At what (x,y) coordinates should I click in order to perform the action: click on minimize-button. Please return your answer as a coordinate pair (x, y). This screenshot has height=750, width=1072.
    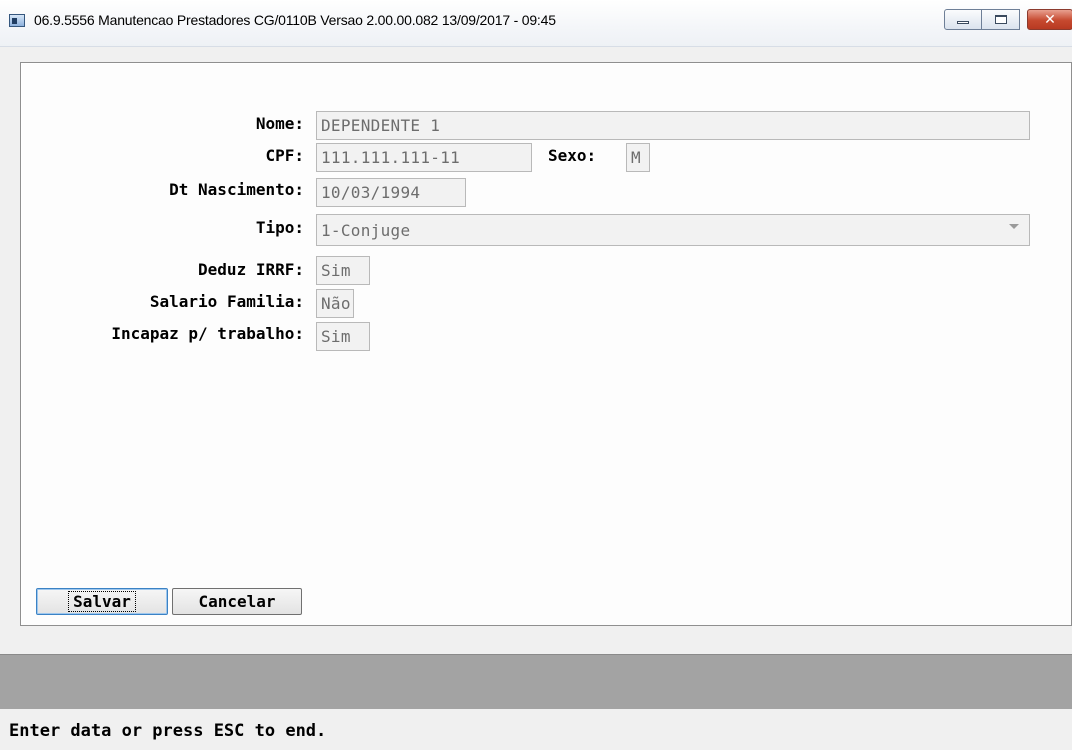
    Looking at the image, I should click on (963, 19).